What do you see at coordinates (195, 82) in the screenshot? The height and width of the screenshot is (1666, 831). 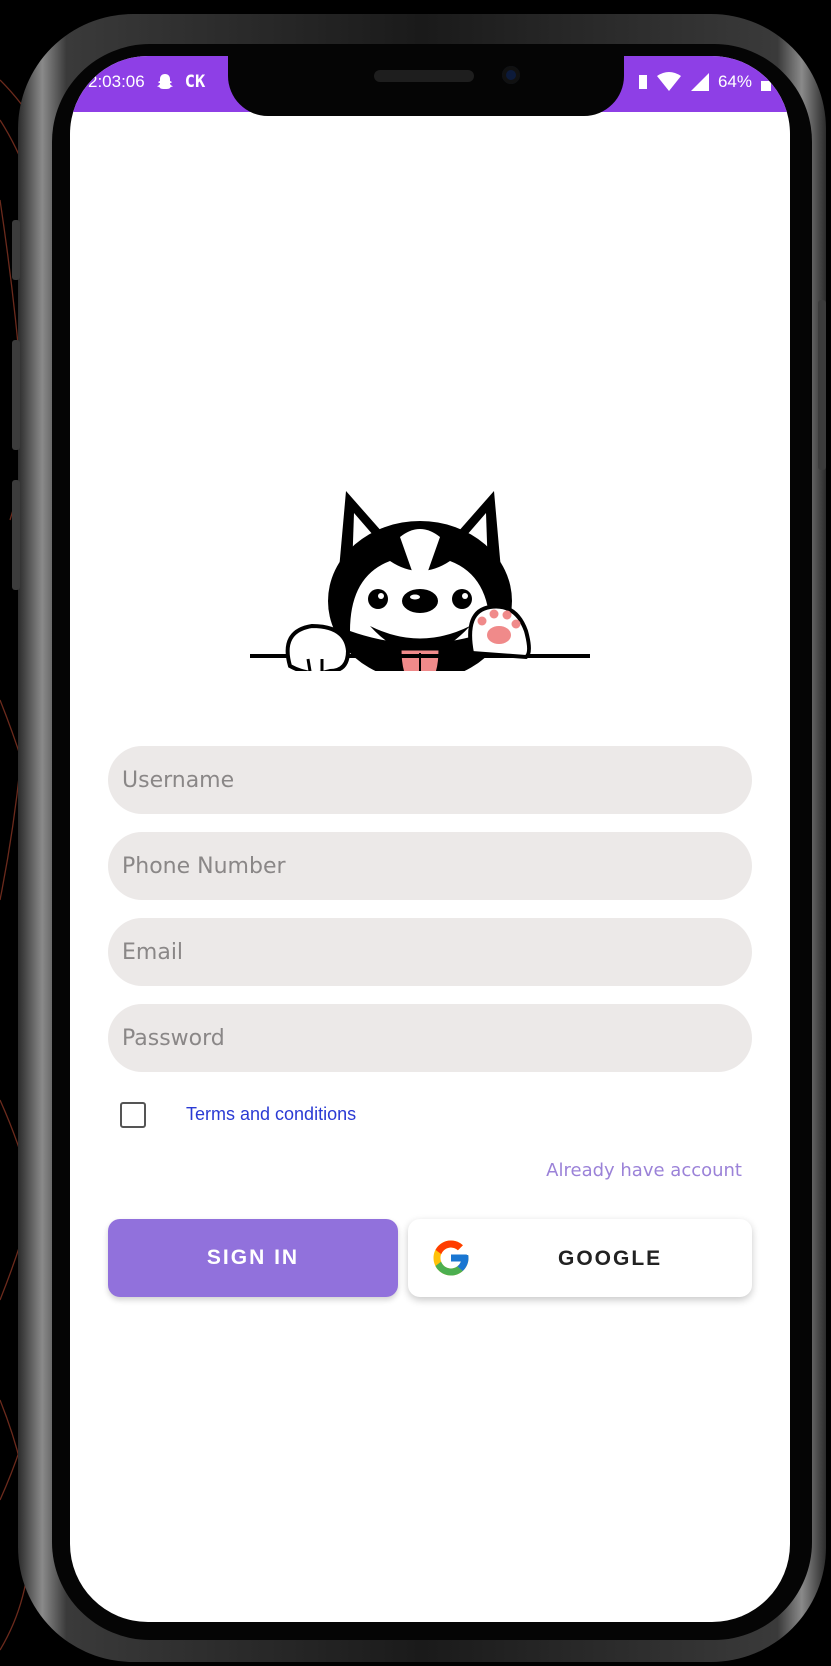 I see `status-carrier-tag: CK` at bounding box center [195, 82].